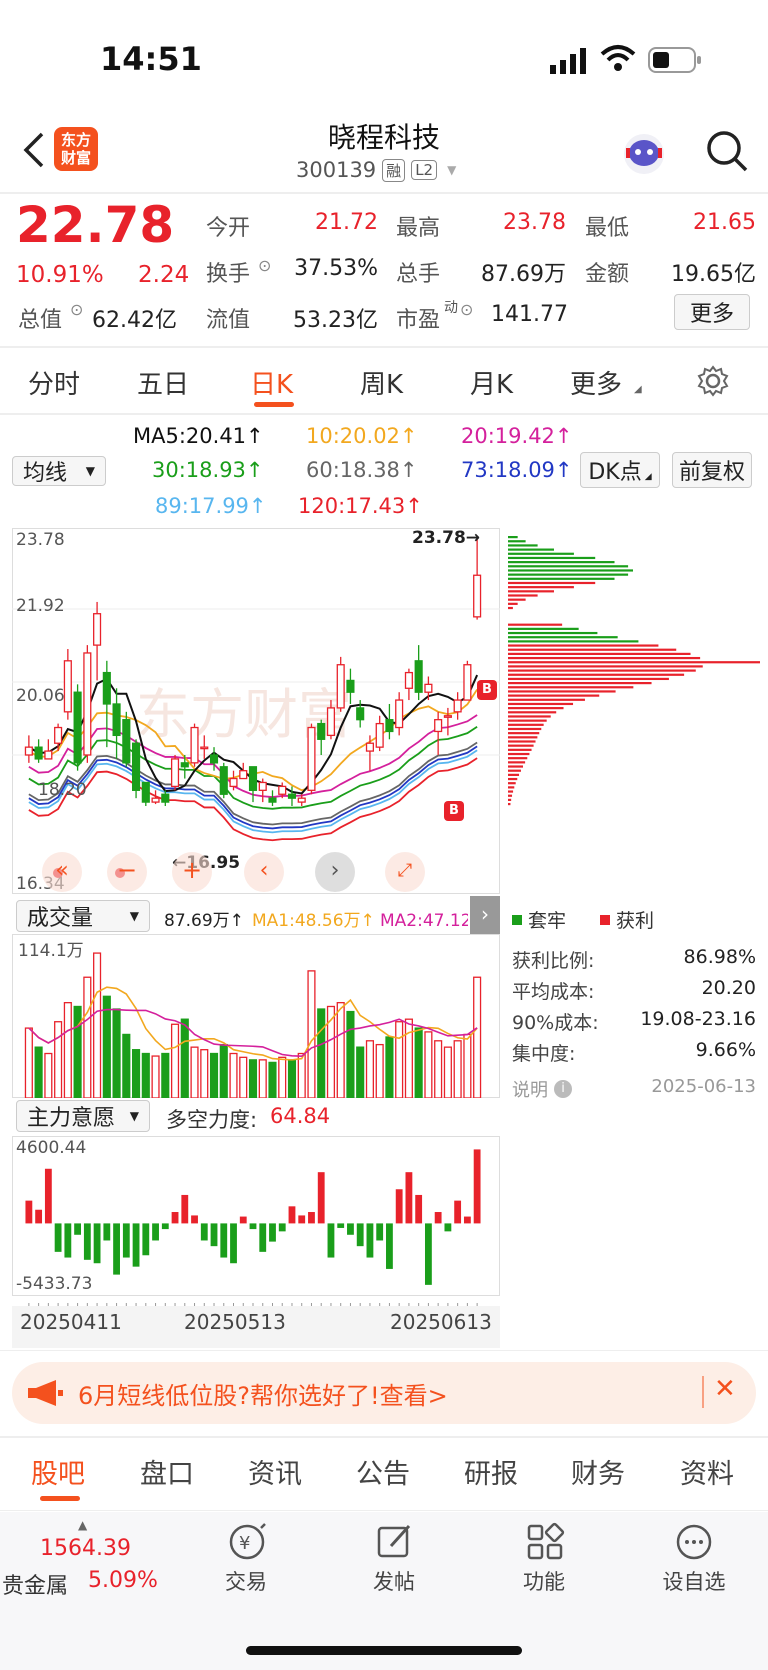 This screenshot has height=1670, width=768. What do you see at coordinates (707, 1471) in the screenshot?
I see `tab-ziliao: 资料` at bounding box center [707, 1471].